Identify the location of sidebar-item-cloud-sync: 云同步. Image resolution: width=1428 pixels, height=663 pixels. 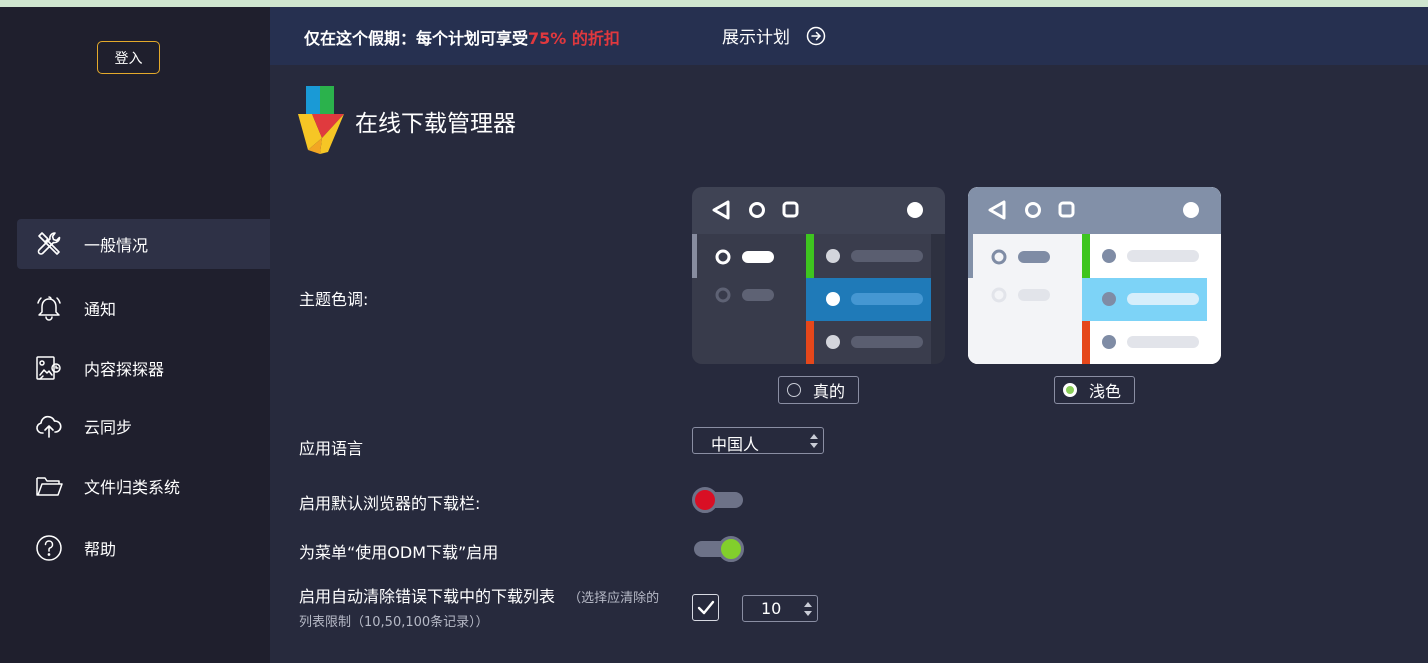
(143, 426).